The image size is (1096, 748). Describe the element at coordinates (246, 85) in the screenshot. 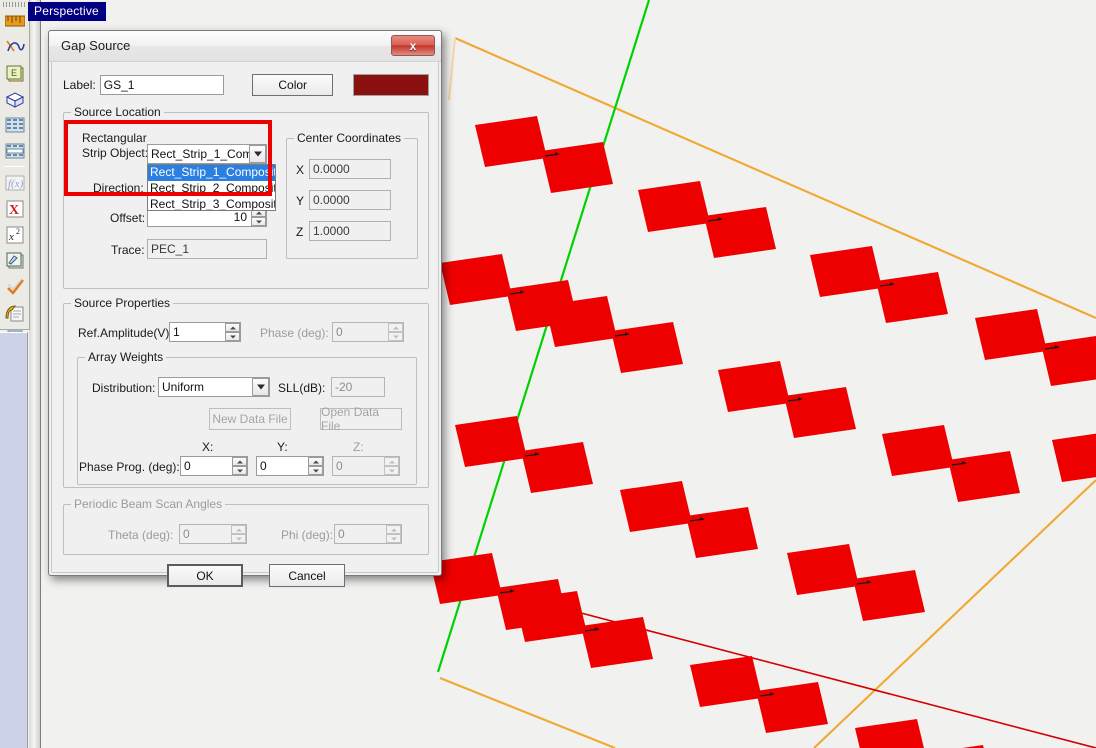

I see `label-row: Label: GS_1 Color` at that location.